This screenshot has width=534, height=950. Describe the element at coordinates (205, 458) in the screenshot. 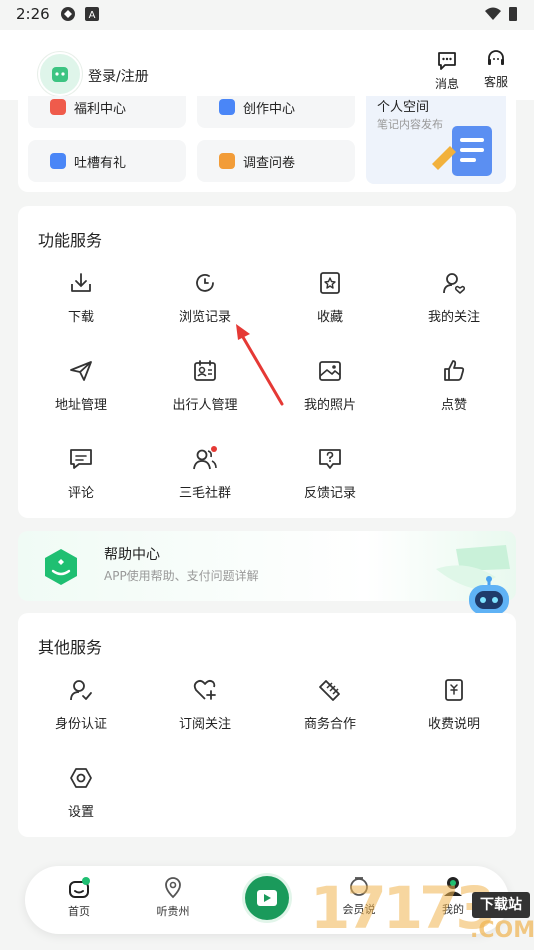

I see `community-icon` at that location.